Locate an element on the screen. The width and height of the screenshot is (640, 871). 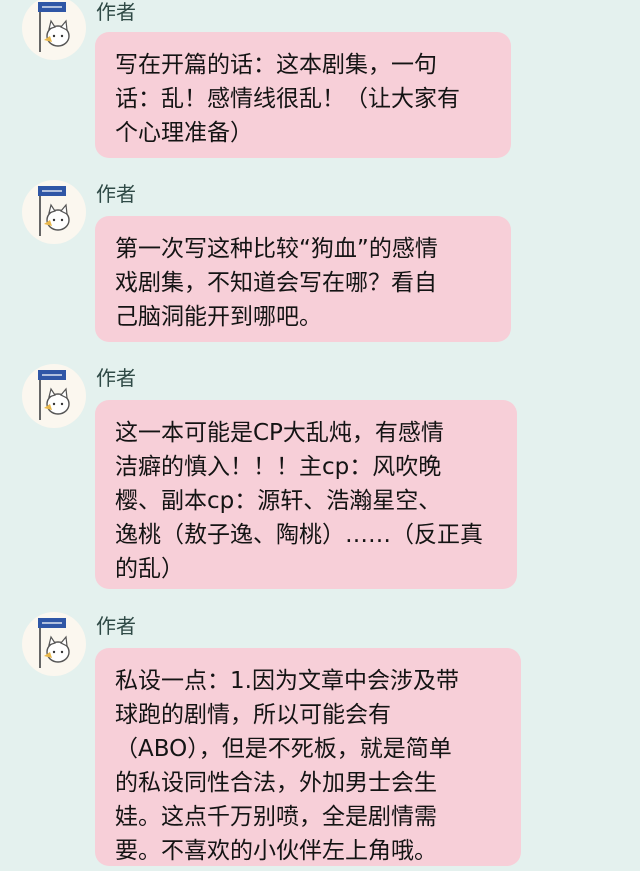
message-bubble: 写在开篇的话：这本剧集，一句 话：乱！感情线很乱！（让大家有 个心理准备） is located at coordinates (303, 95).